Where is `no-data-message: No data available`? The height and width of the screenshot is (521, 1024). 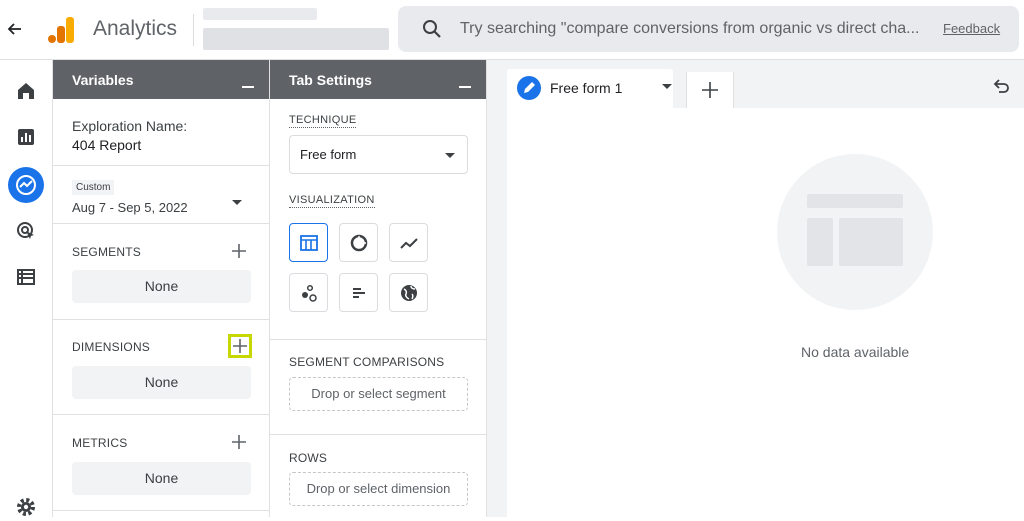
no-data-message: No data available is located at coordinates (855, 352).